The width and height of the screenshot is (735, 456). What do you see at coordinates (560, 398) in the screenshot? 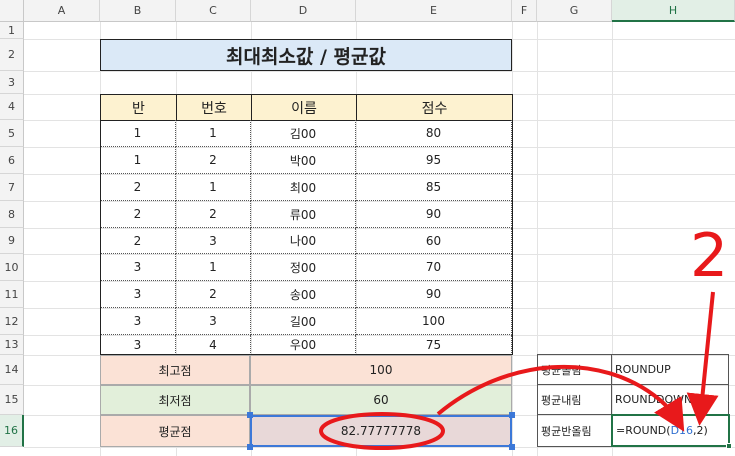
I see `curved-arrow` at bounding box center [560, 398].